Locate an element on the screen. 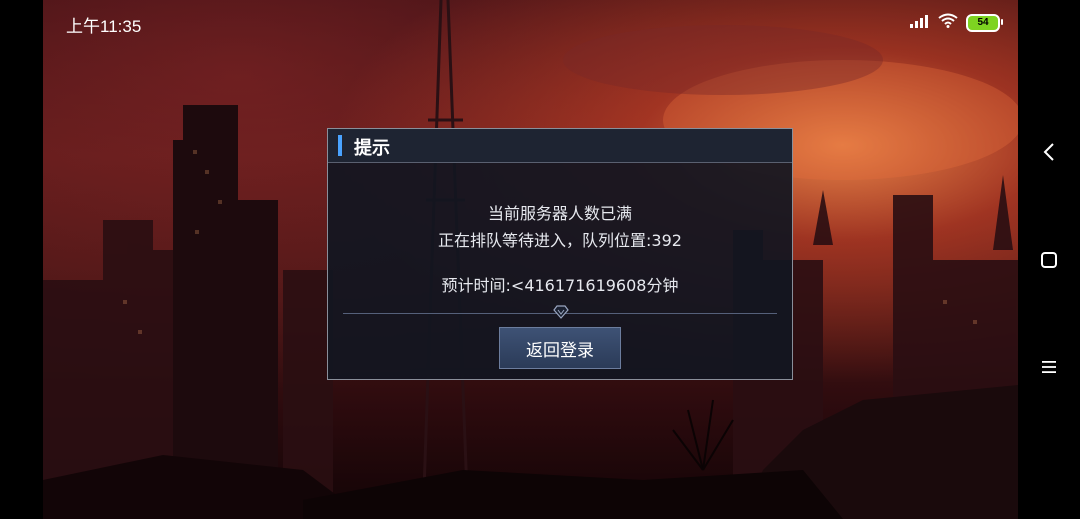  back-icon is located at coordinates (1048, 152).